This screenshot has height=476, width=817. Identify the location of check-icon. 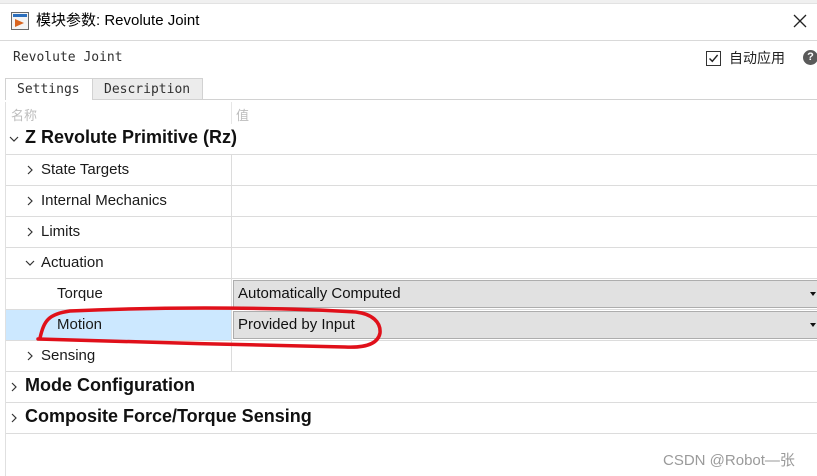
(714, 58).